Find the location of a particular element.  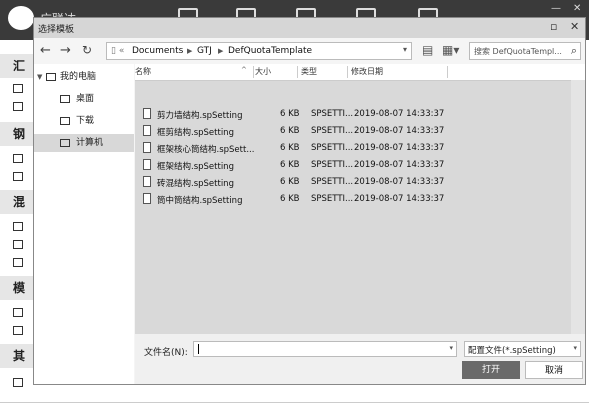

search-icon: ⌕ is located at coordinates (574, 51).